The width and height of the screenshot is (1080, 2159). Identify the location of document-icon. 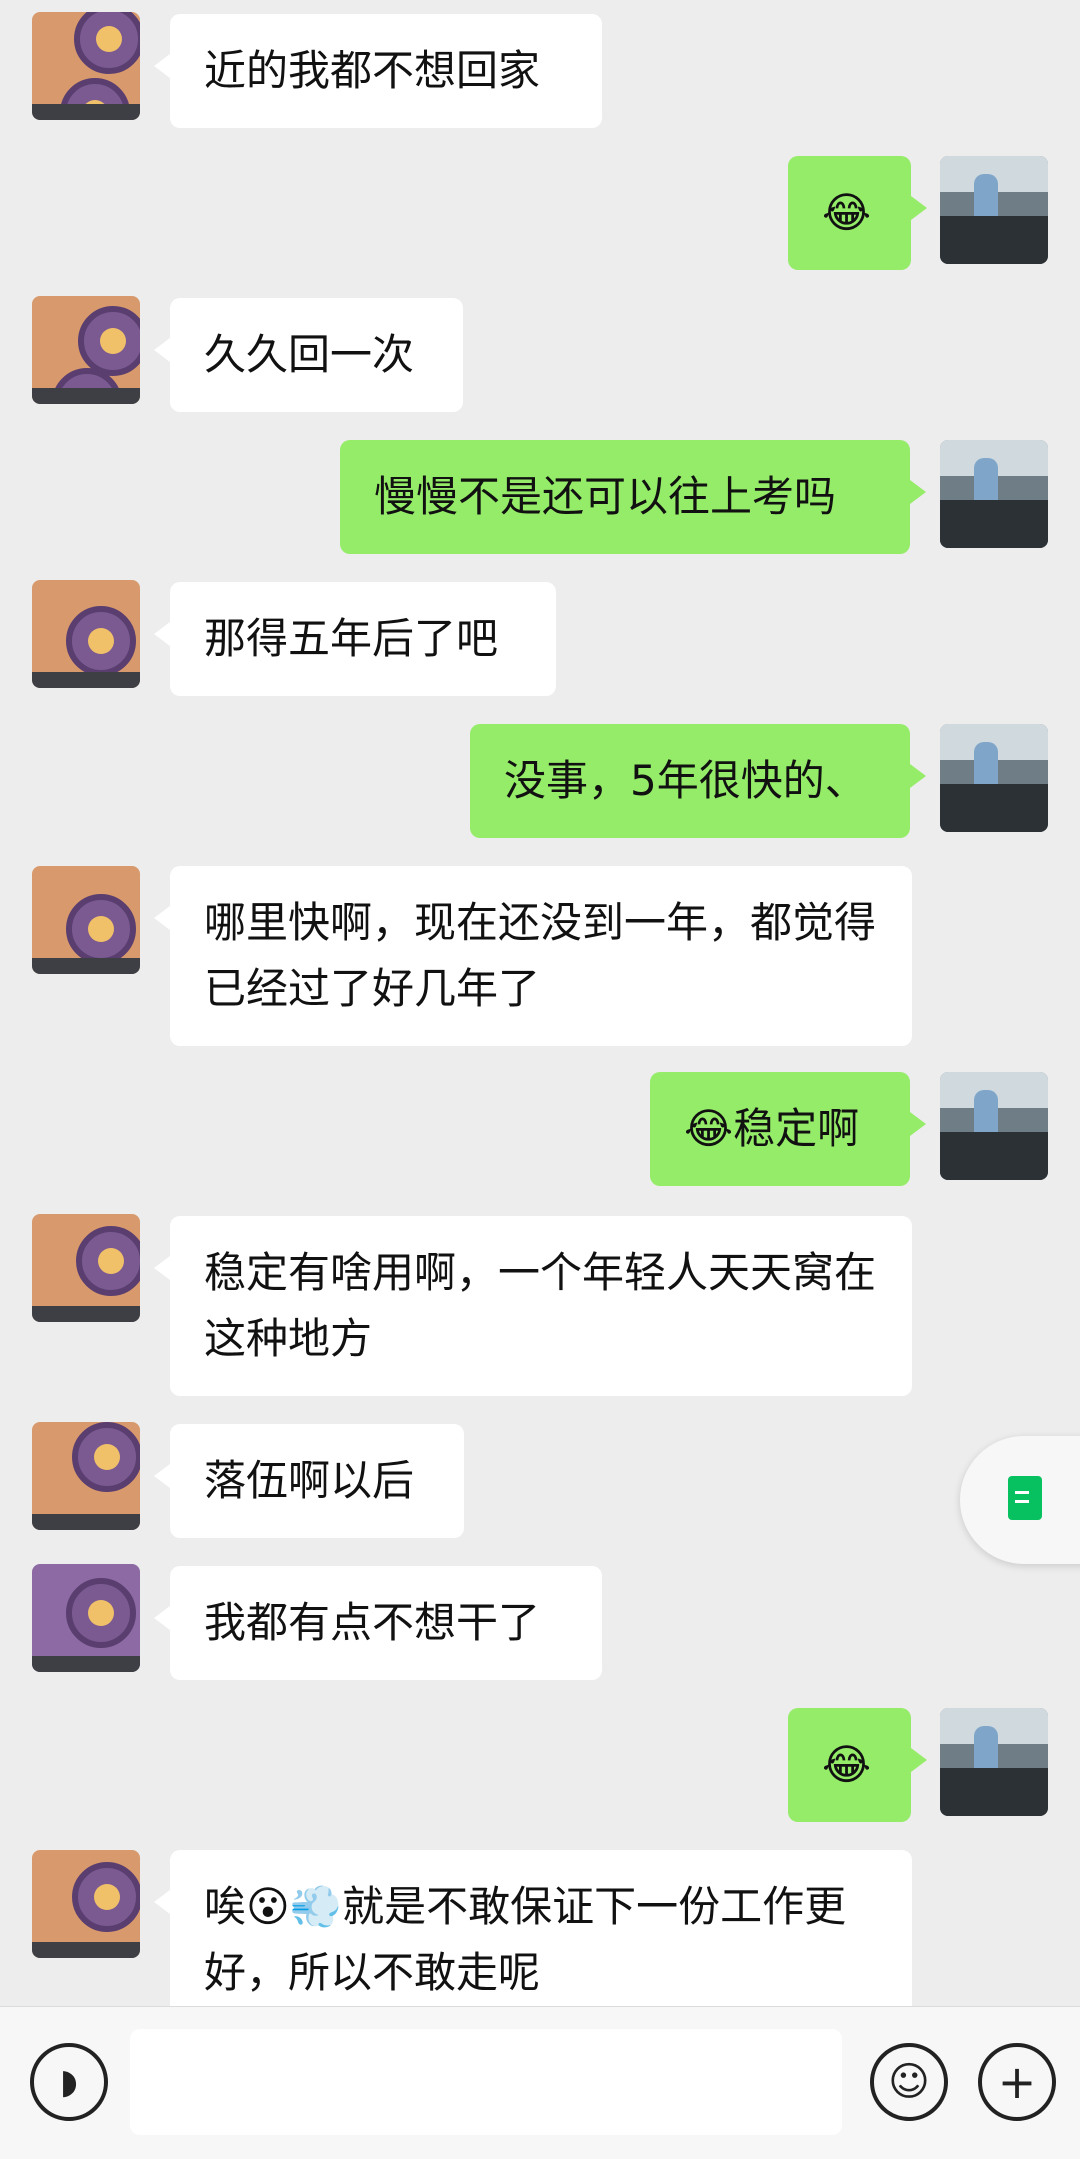
(1025, 1498).